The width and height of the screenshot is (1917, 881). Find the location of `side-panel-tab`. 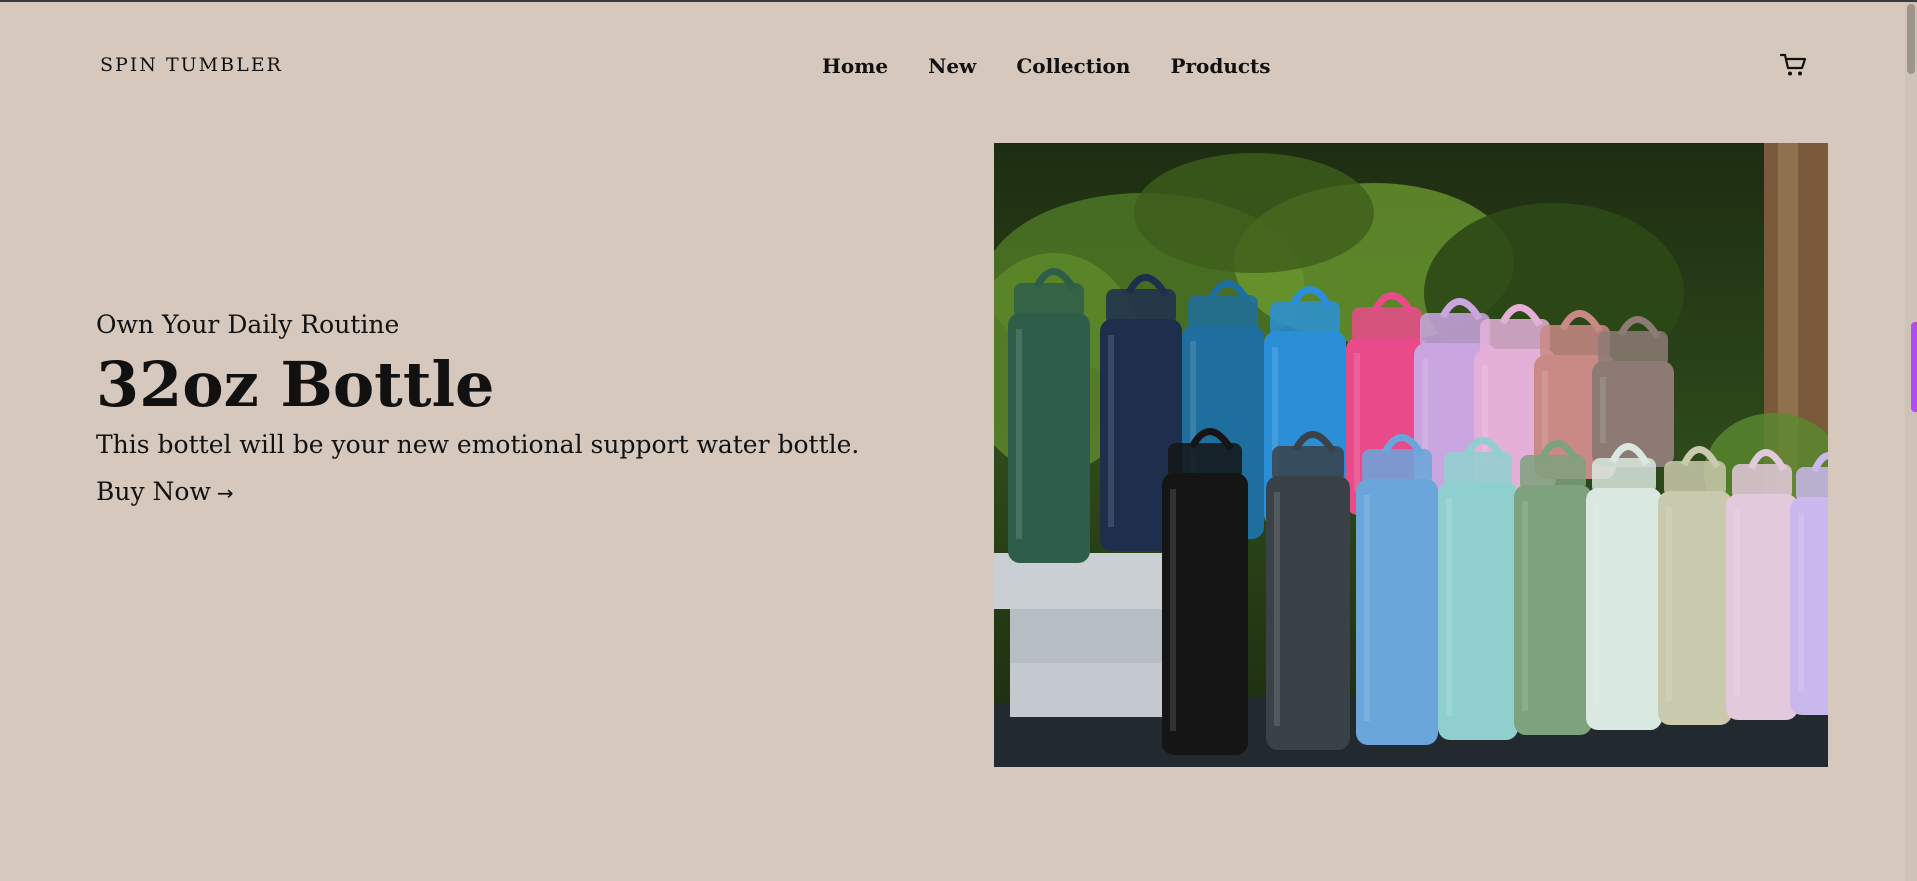

side-panel-tab is located at coordinates (1914, 367).